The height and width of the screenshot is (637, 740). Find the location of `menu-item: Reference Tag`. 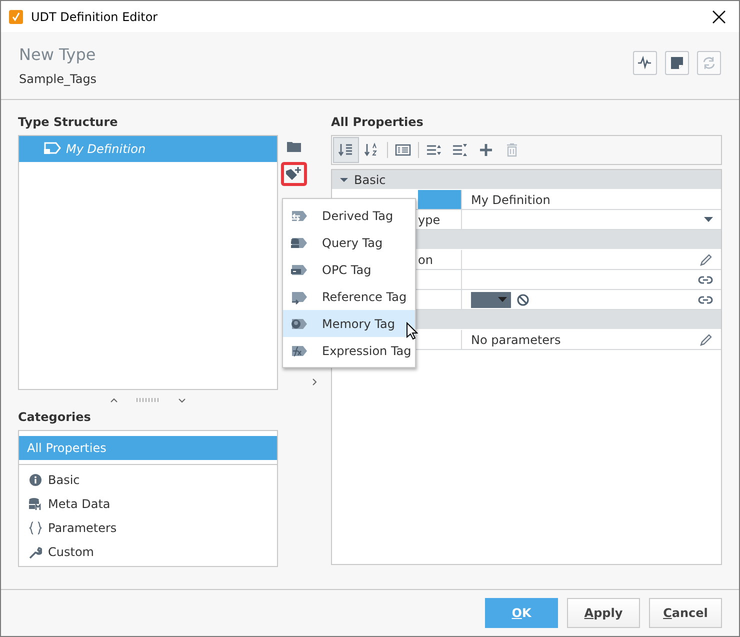

menu-item: Reference Tag is located at coordinates (349, 296).